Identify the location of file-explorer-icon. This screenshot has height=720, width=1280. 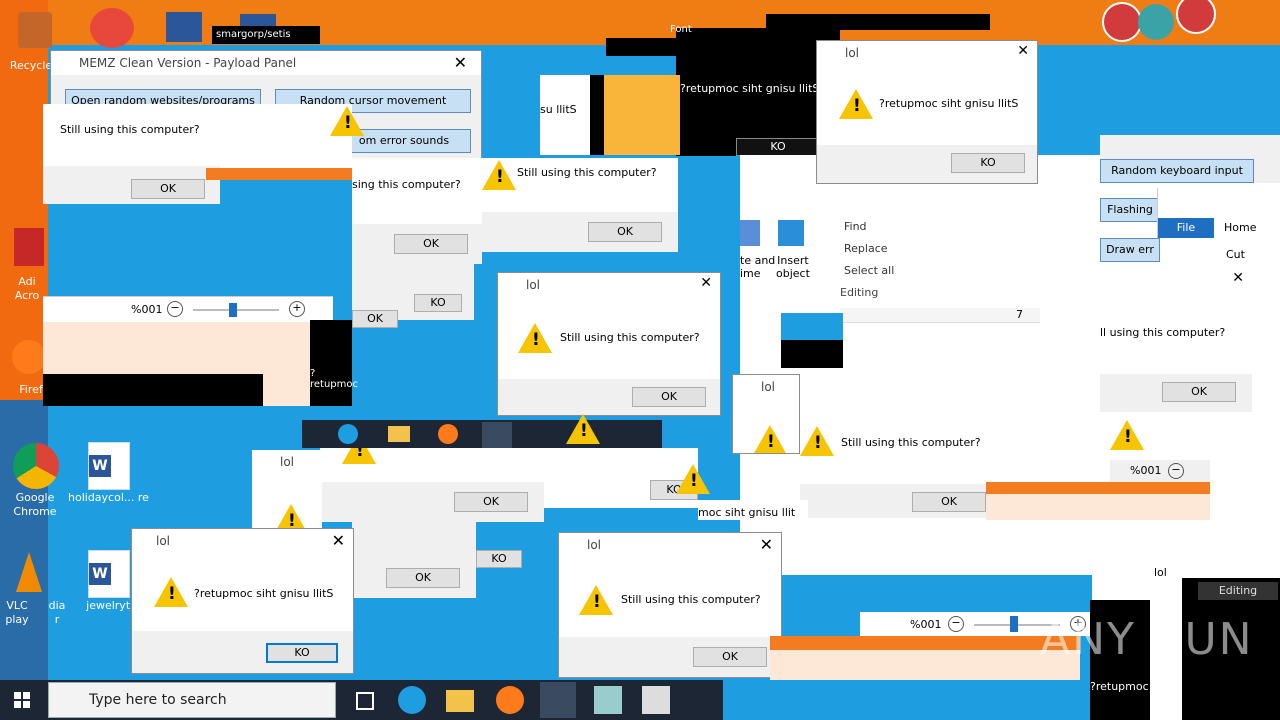
(460, 701).